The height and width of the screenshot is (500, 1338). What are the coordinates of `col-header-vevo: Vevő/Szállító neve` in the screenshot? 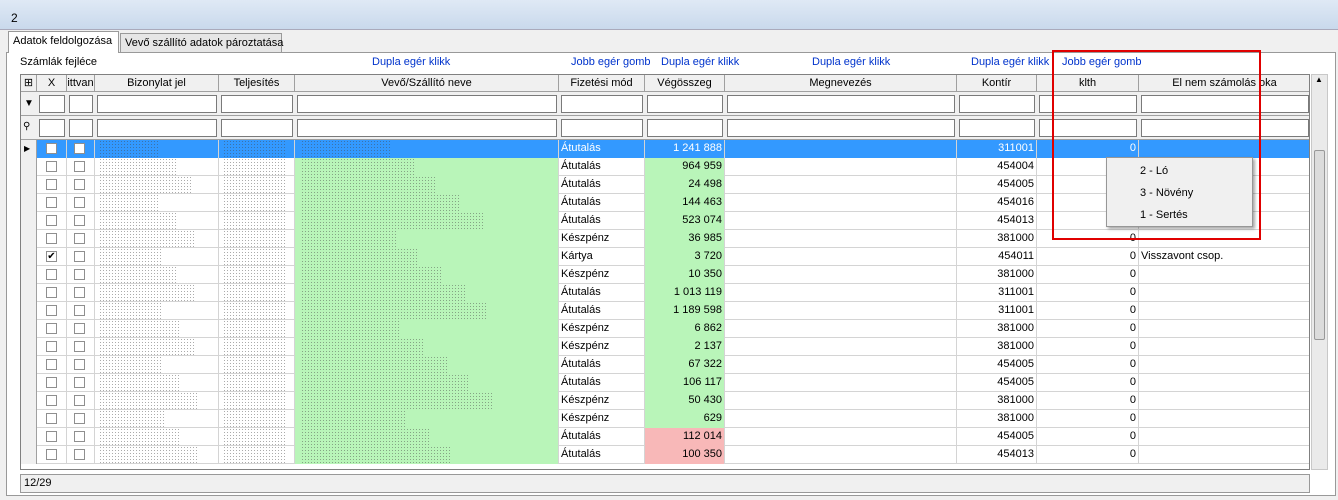 It's located at (427, 83).